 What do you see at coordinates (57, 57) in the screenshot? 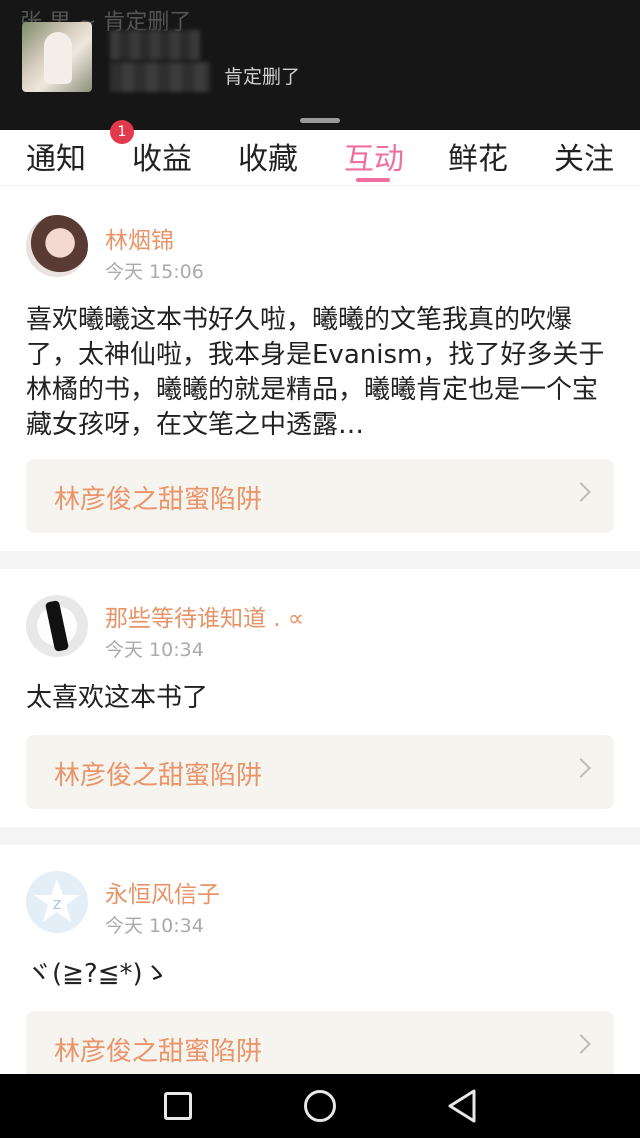
I see `notification-thumbnail` at bounding box center [57, 57].